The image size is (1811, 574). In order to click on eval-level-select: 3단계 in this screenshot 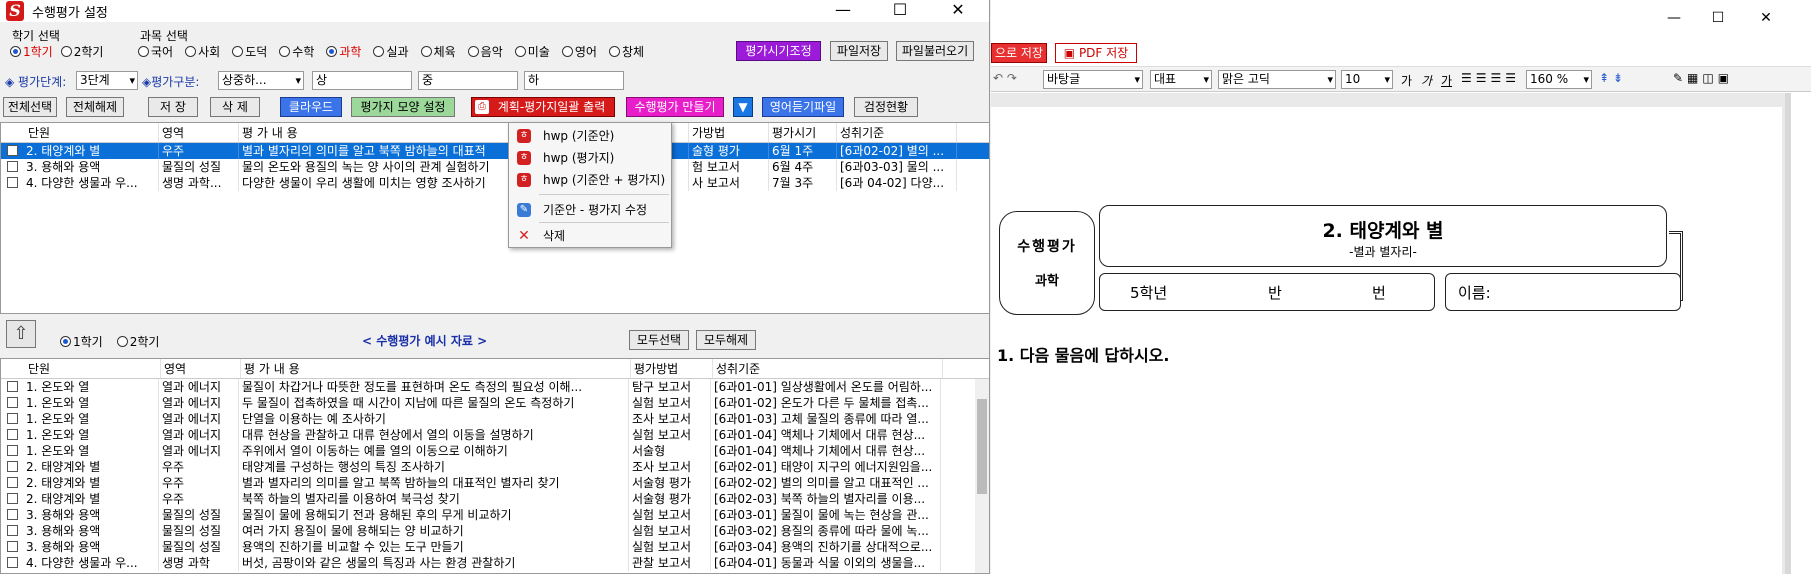, I will do `click(107, 80)`.